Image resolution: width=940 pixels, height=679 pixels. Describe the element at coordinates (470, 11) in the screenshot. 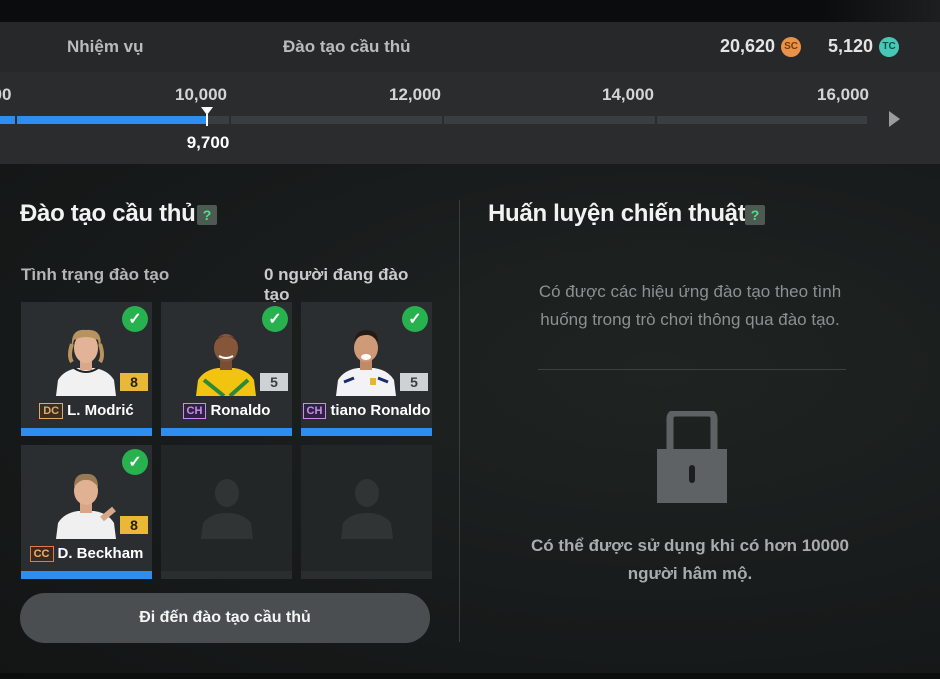

I see `top-strip` at that location.